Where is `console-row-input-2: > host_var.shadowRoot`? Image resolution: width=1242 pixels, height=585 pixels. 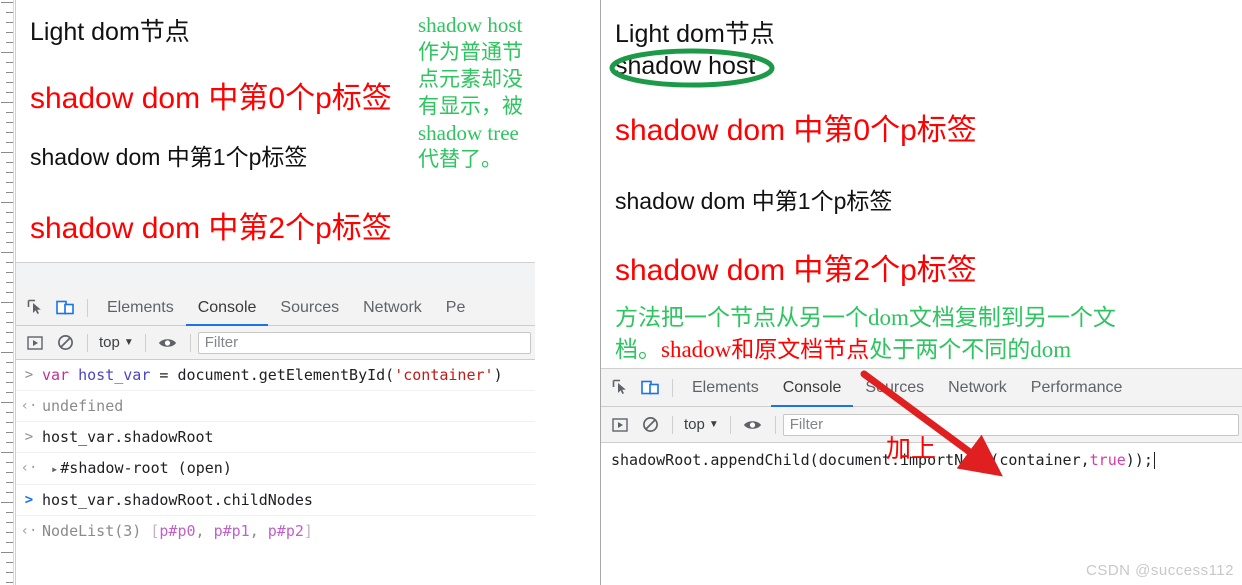
console-row-input-2: > host_var.shadowRoot is located at coordinates (275, 437).